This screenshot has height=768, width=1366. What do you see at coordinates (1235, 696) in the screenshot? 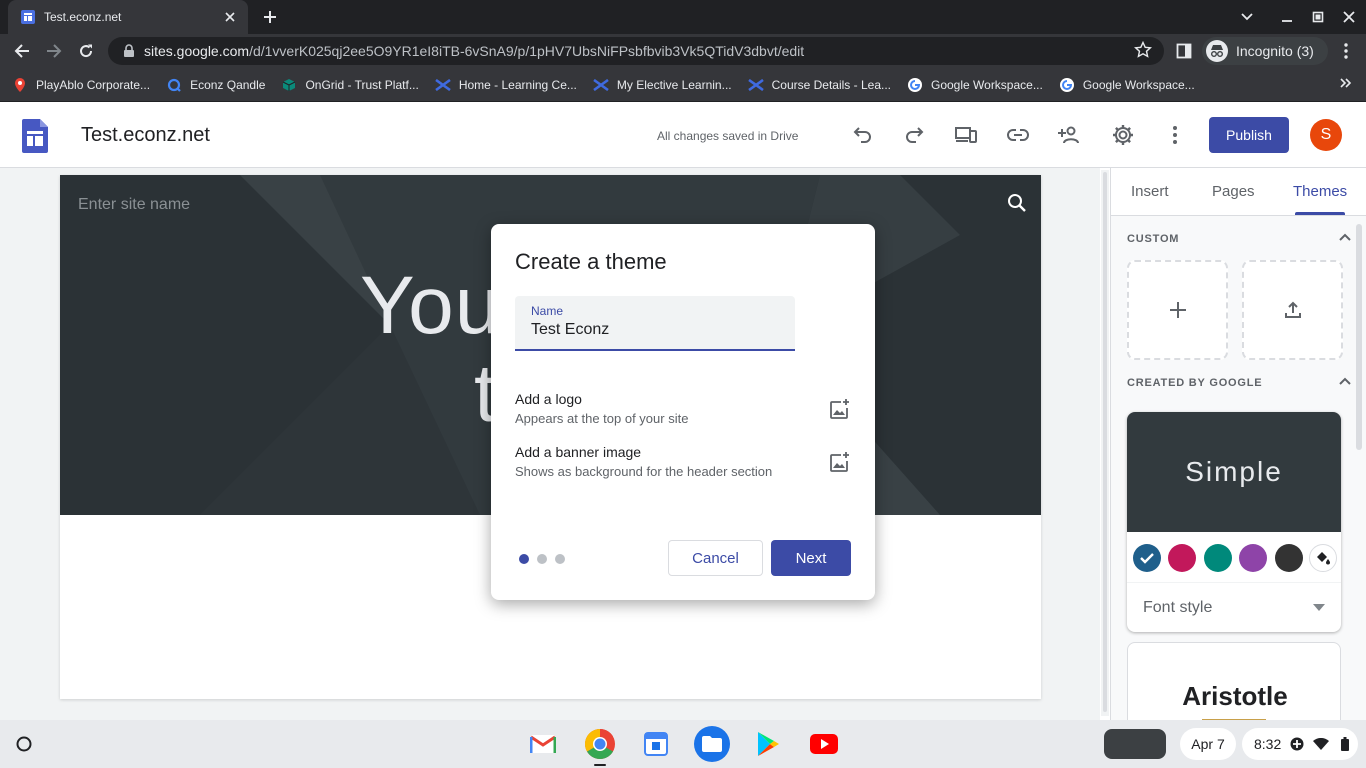
I see `aristotle-theme-preview: Aristotle` at bounding box center [1235, 696].